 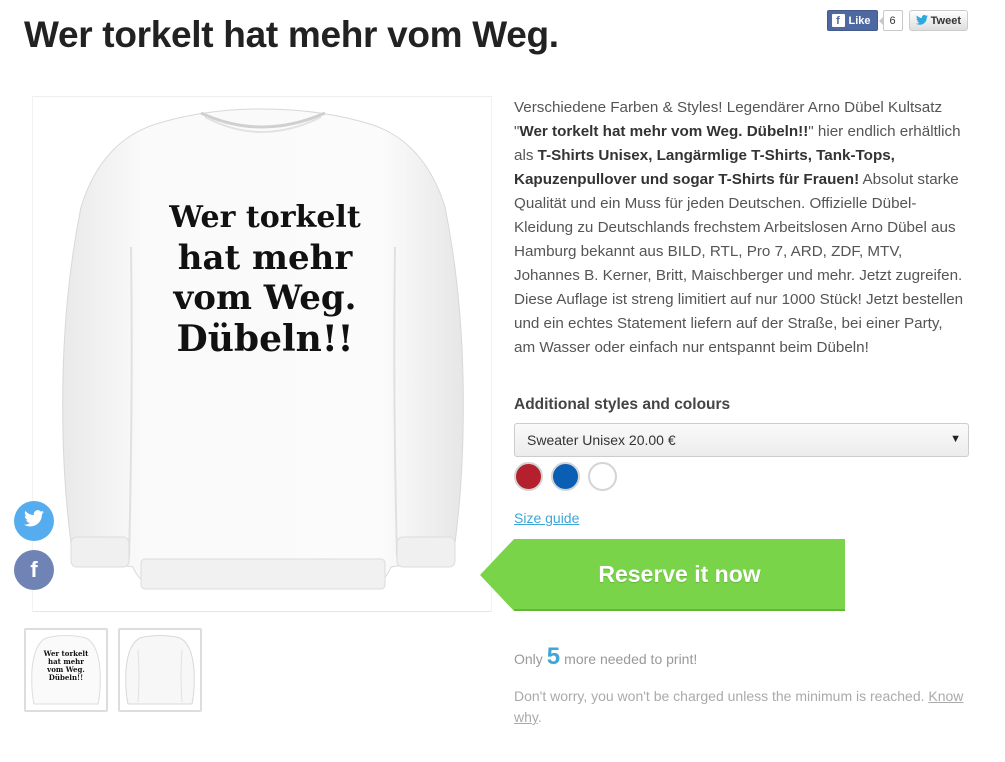 I want to click on share-facebook-button: f, so click(x=34, y=570).